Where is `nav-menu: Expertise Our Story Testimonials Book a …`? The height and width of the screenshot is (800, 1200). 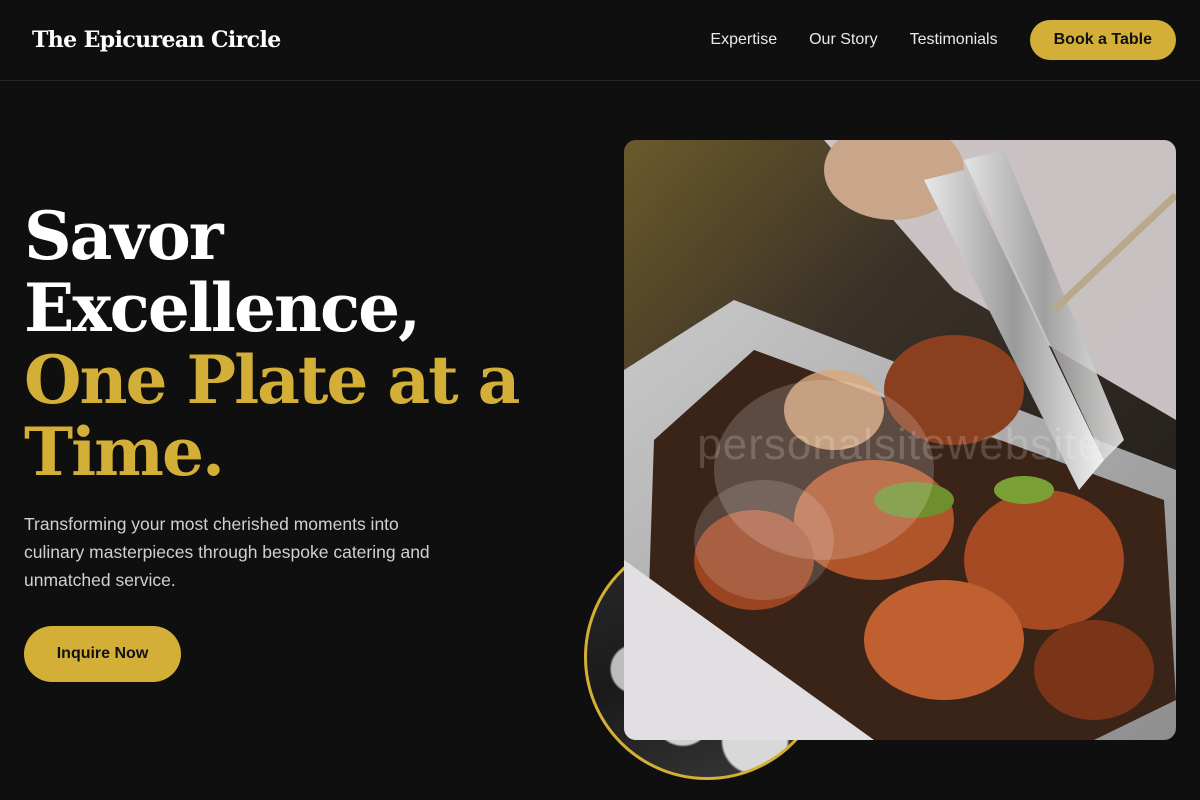 nav-menu: Expertise Our Story Testimonials Book a … is located at coordinates (943, 40).